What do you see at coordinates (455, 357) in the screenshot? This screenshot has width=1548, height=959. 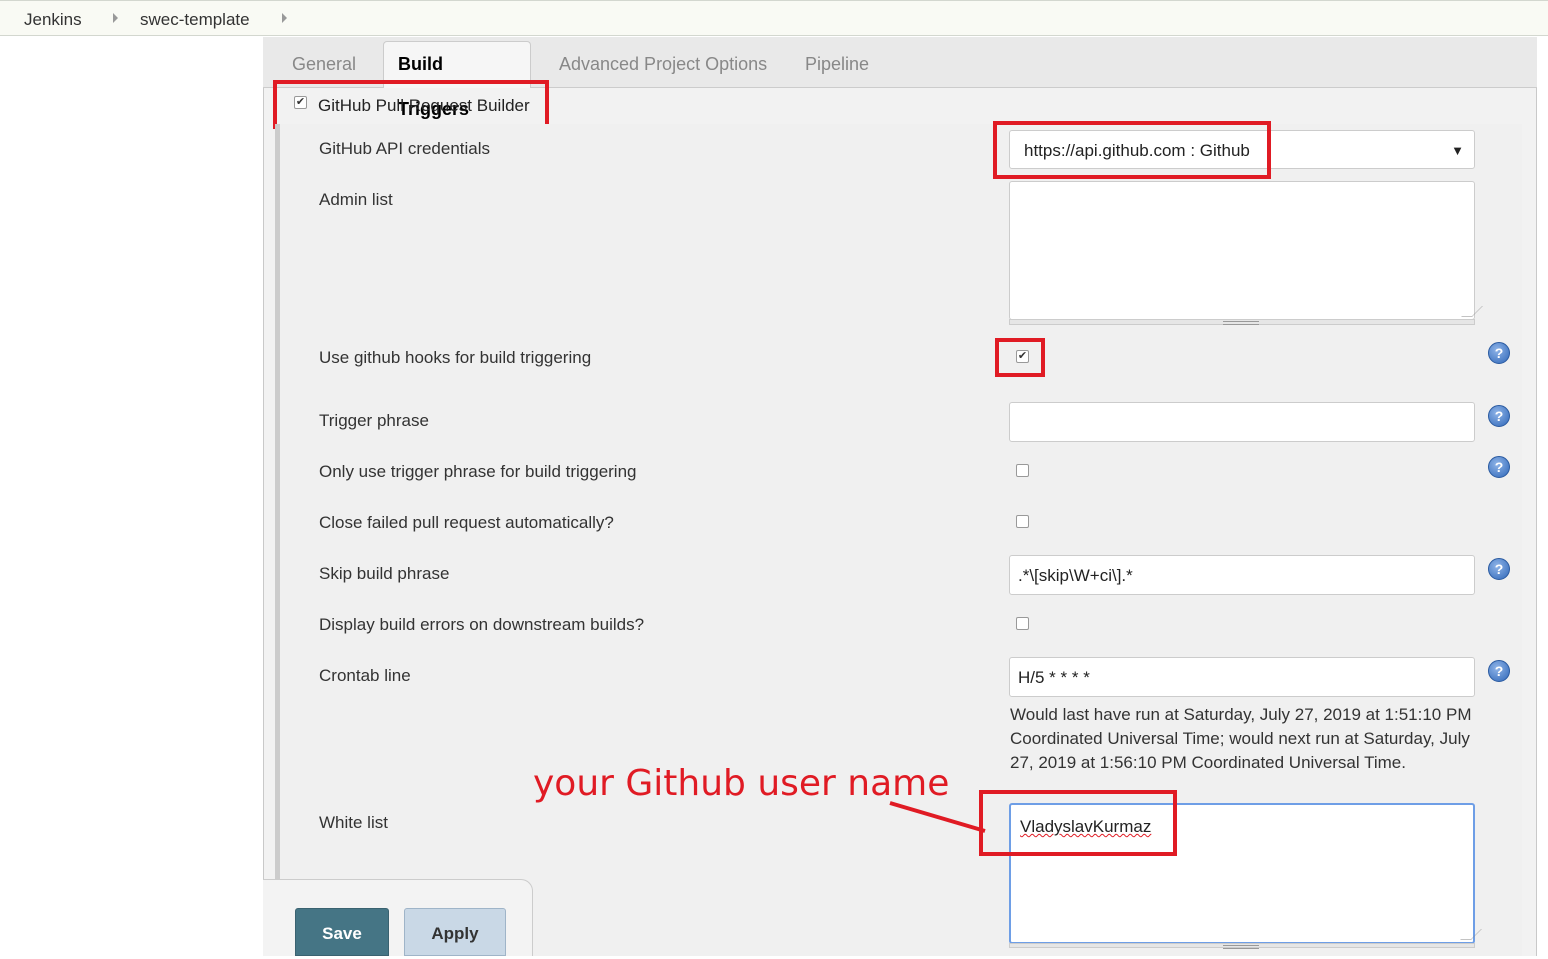 I see `use-hooks-label: Use github hooks for build triggering` at bounding box center [455, 357].